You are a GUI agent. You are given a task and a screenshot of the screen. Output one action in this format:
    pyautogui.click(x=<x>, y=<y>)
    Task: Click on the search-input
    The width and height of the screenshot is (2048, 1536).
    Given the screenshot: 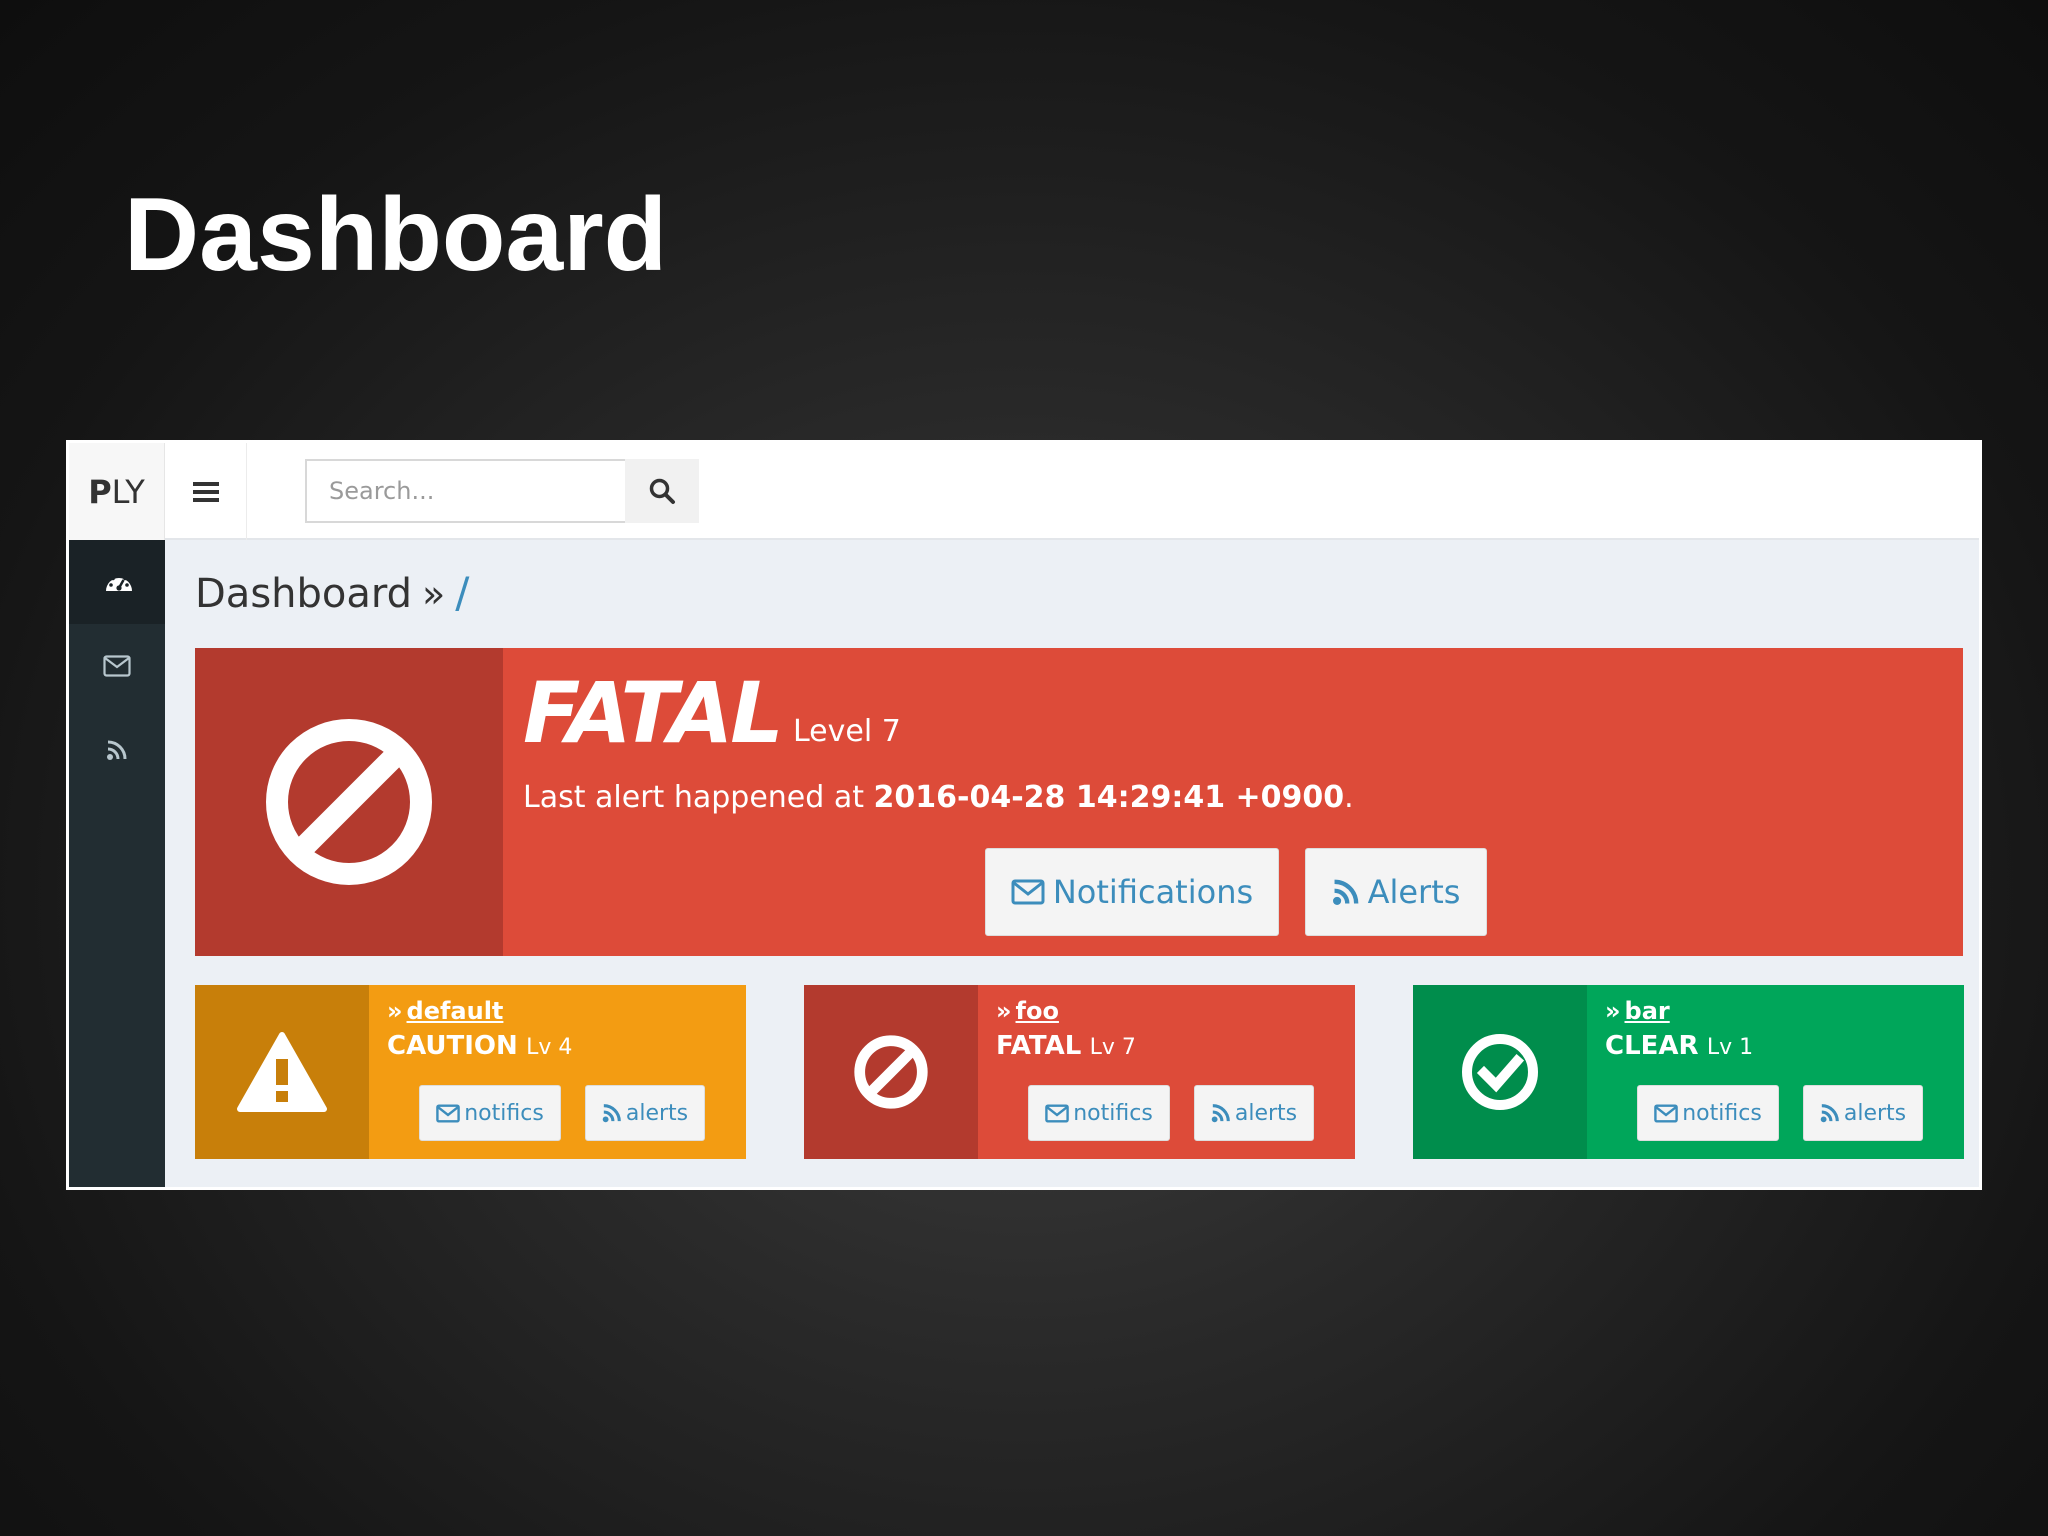 What is the action you would take?
    pyautogui.click(x=465, y=491)
    